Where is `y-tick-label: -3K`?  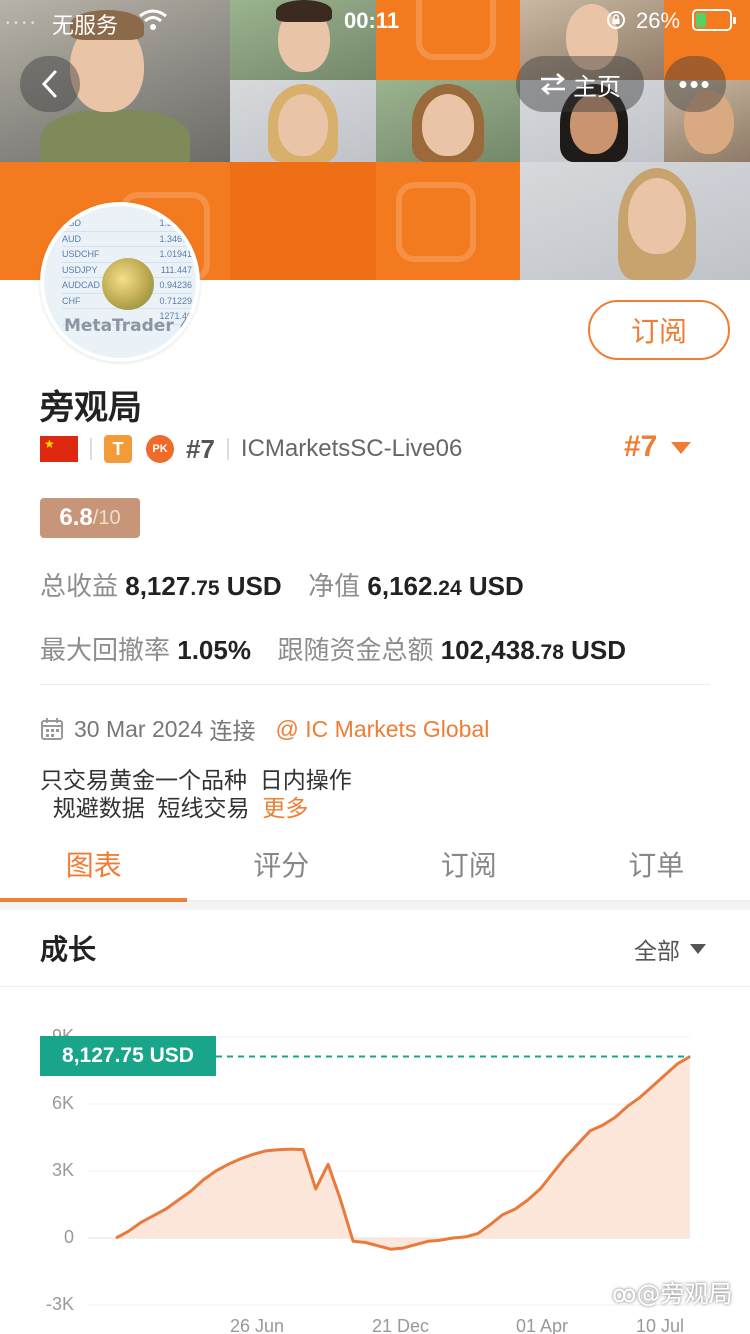
y-tick-label: -3K is located at coordinates (59, 1304).